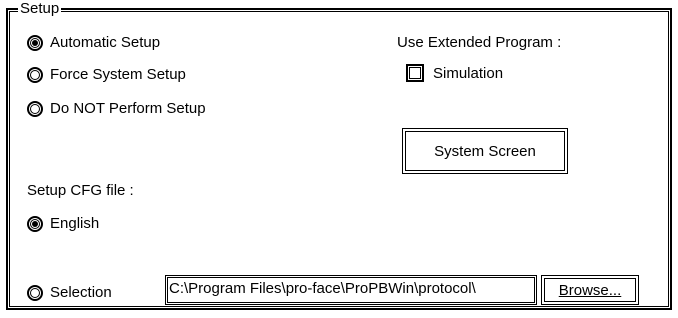  I want to click on radio-force-system-setup-label: Force System Setup, so click(118, 74).